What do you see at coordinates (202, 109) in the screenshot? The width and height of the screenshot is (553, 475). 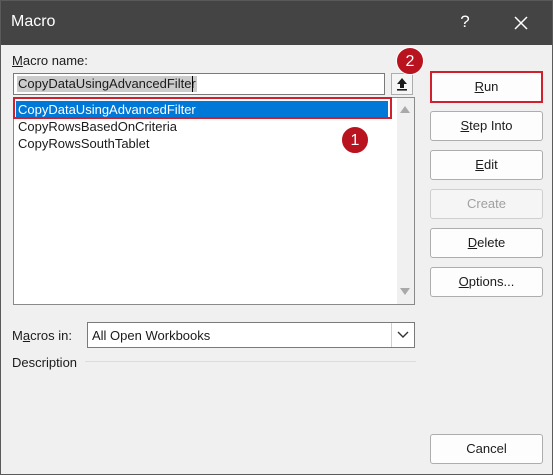 I see `list-item: CopyDataUsingAdvancedFilter` at bounding box center [202, 109].